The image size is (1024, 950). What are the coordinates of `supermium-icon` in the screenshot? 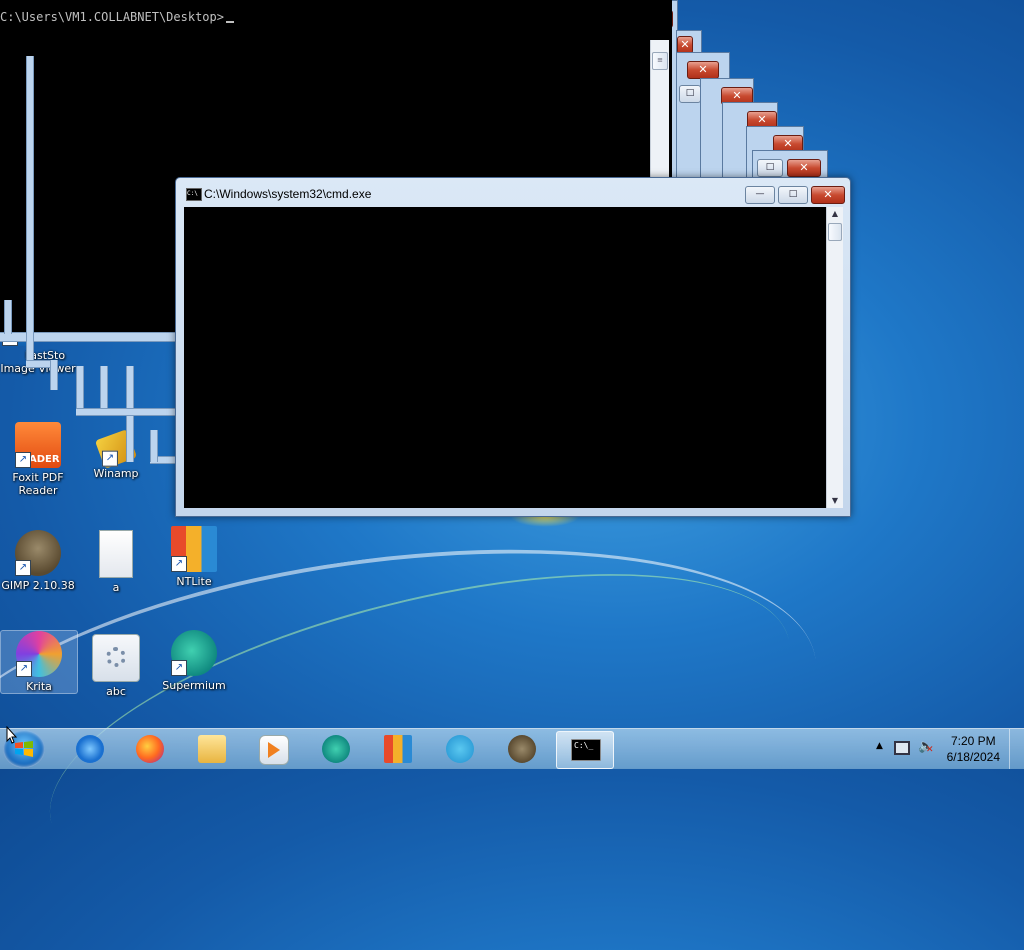 It's located at (336, 749).